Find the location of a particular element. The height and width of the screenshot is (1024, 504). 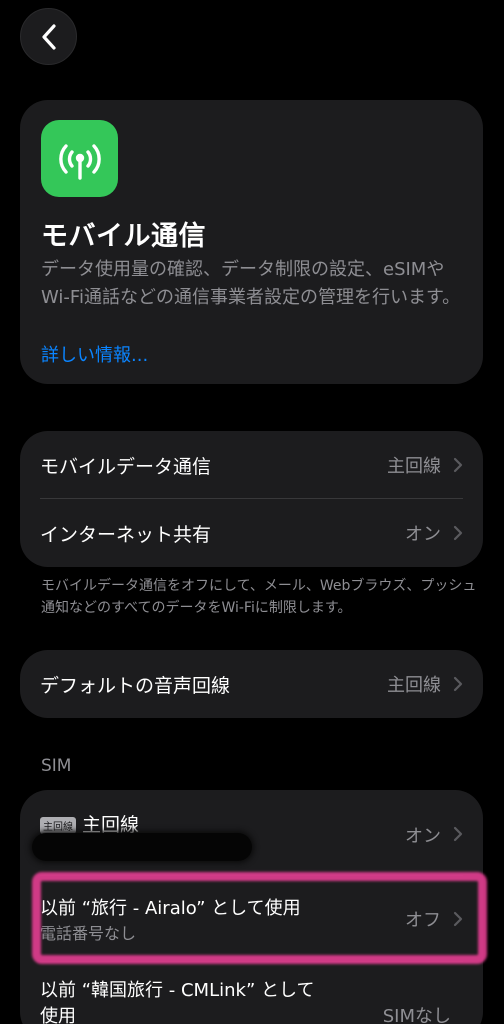

voice-line-group: デフォルトの音声回線 主回線 is located at coordinates (251, 684).